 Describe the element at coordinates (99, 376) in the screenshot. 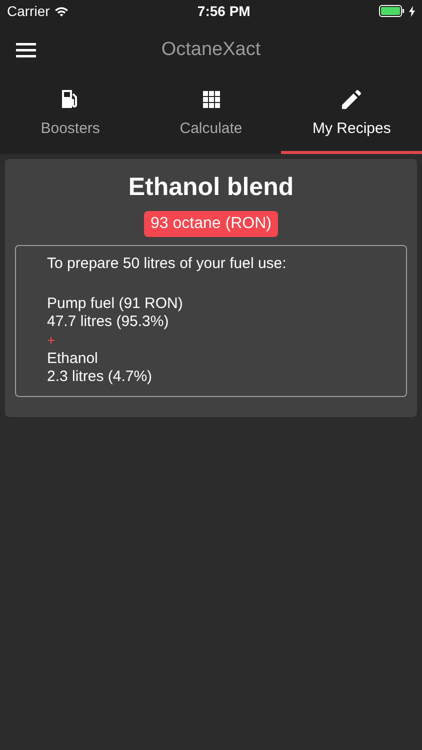

I see `component-amount: 2.3 litres (4.7%)` at that location.